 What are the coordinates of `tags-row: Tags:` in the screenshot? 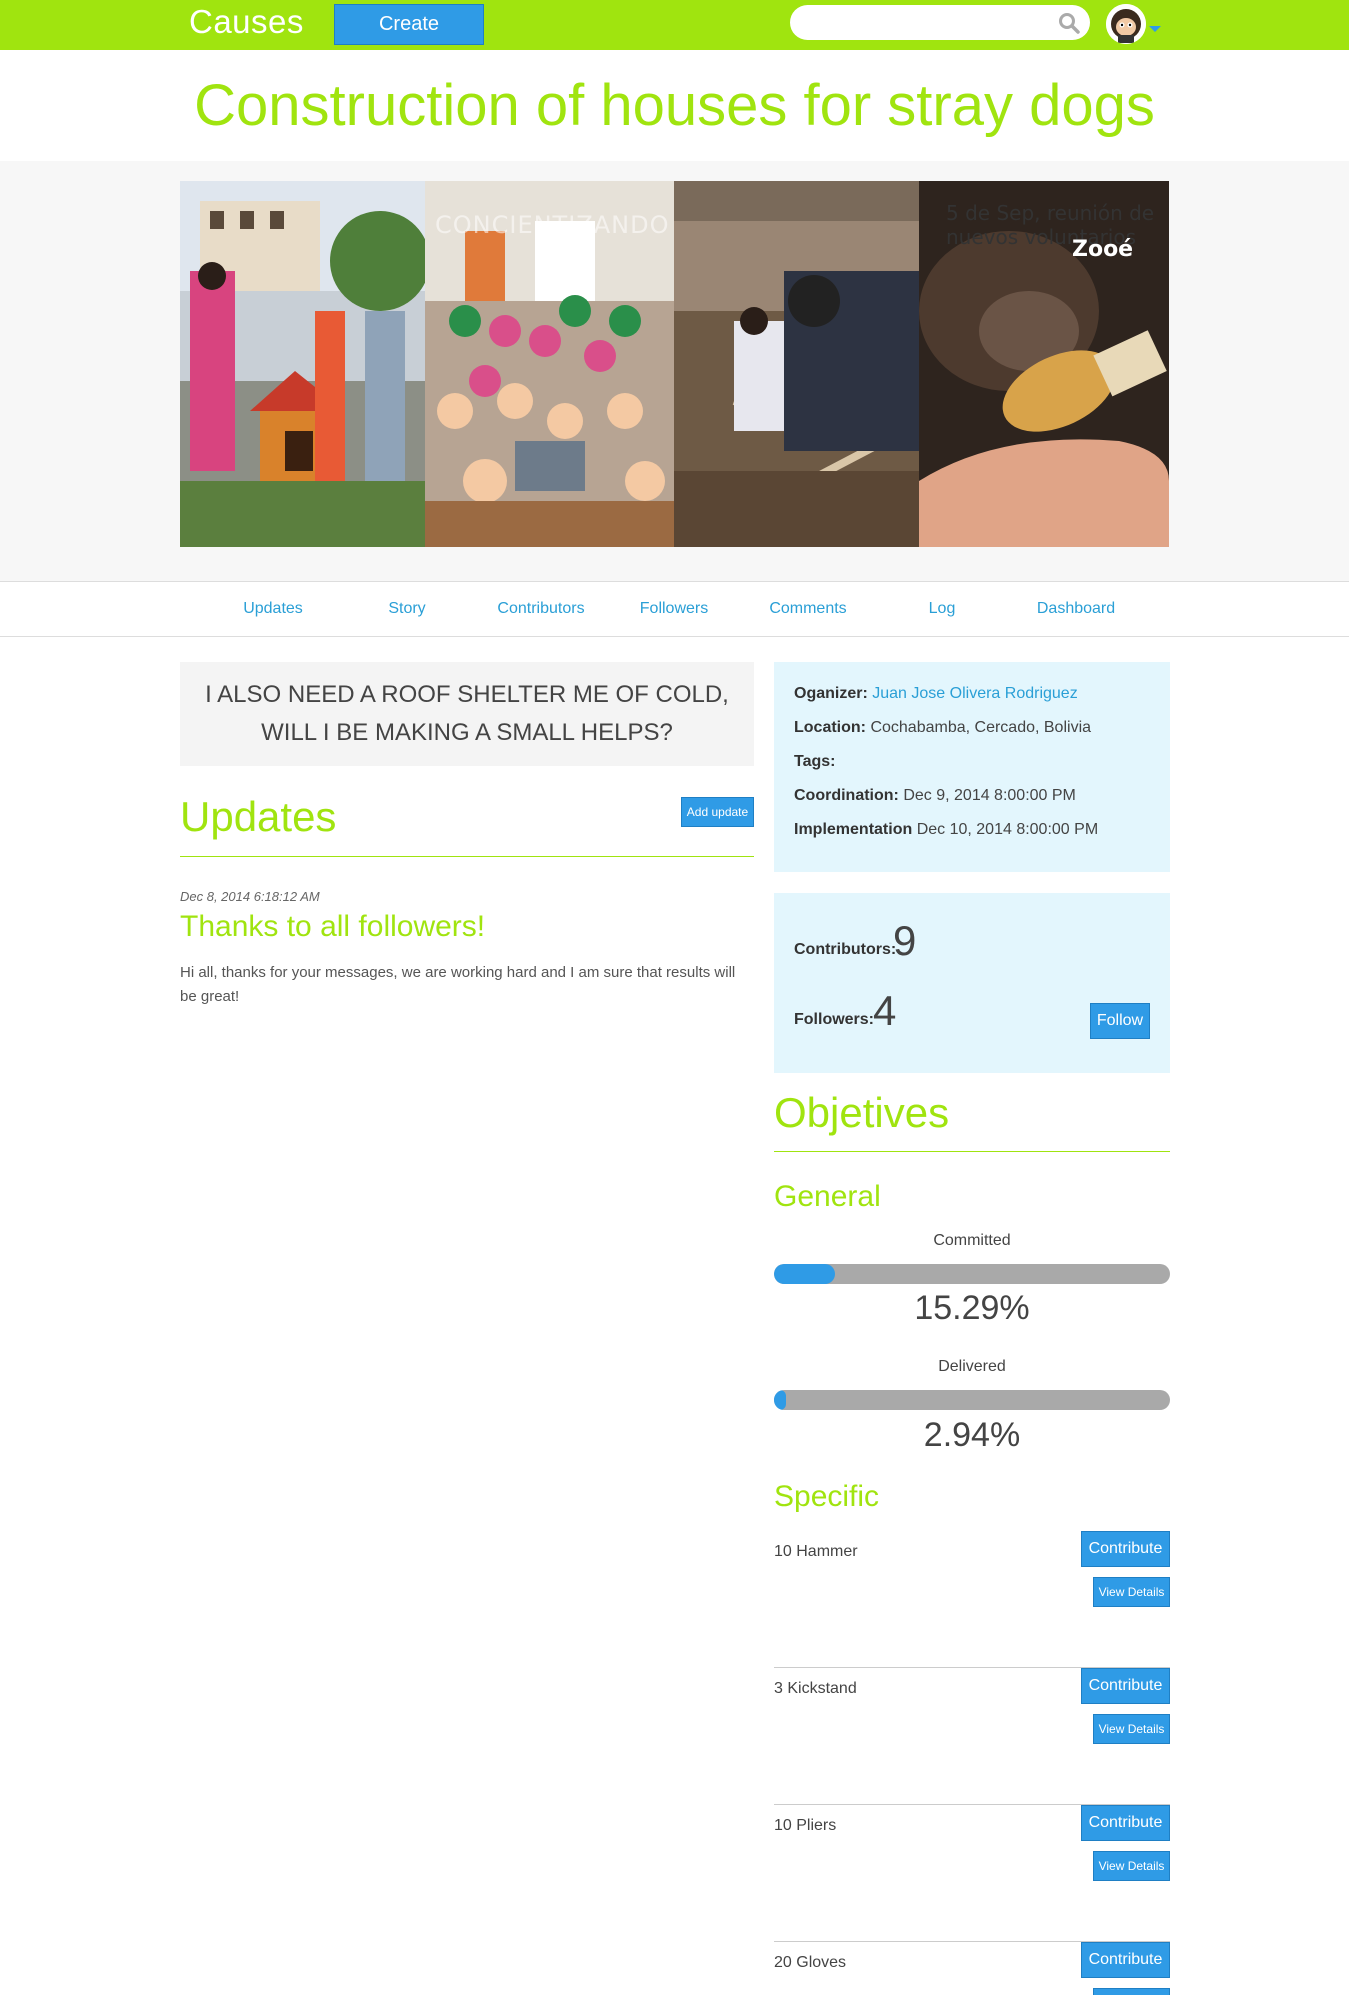 It's located at (972, 767).